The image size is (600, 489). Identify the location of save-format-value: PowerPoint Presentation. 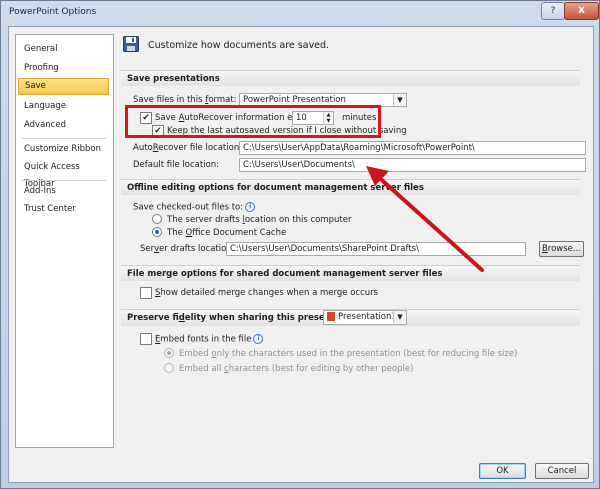
(294, 100).